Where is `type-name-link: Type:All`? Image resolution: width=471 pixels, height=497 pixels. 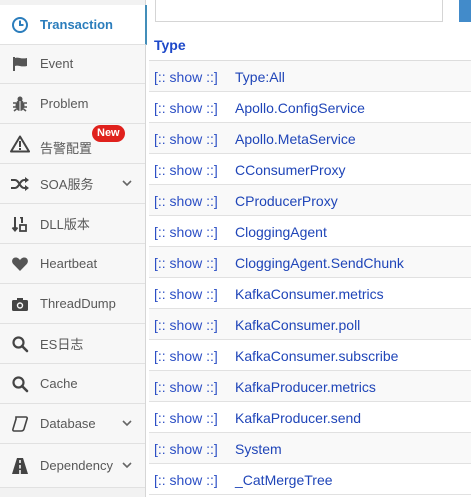
type-name-link: Type:All is located at coordinates (260, 77).